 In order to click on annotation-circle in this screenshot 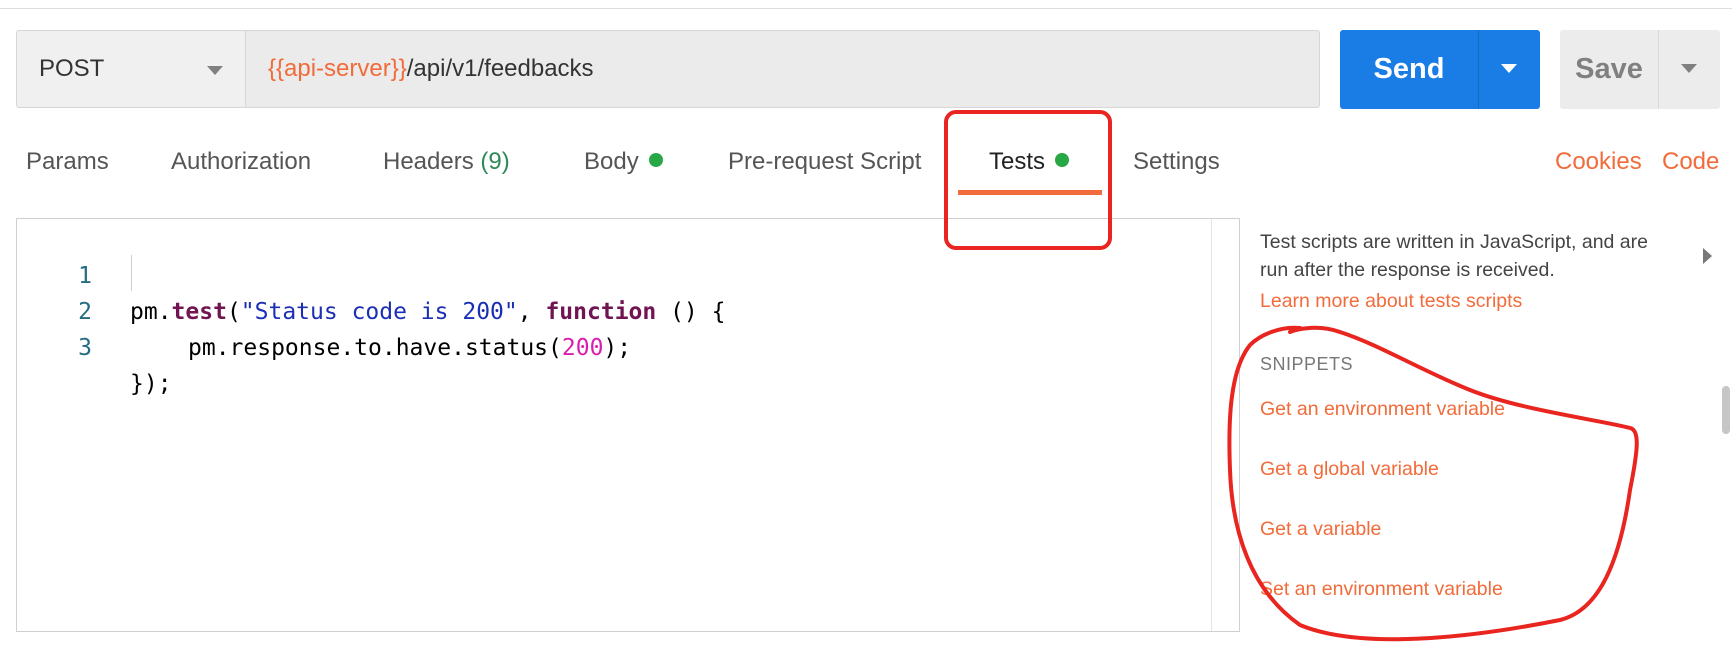, I will do `click(1433, 483)`.